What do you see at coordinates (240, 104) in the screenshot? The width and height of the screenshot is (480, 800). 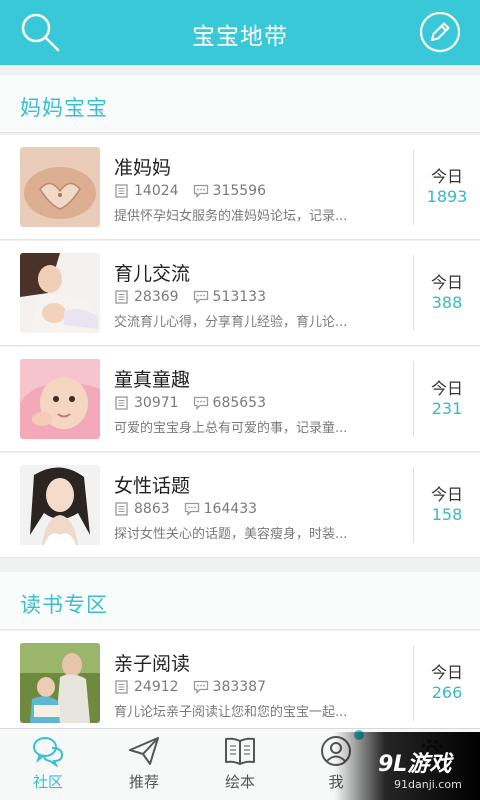 I see `section-title-mama-baby: 妈妈宝宝` at bounding box center [240, 104].